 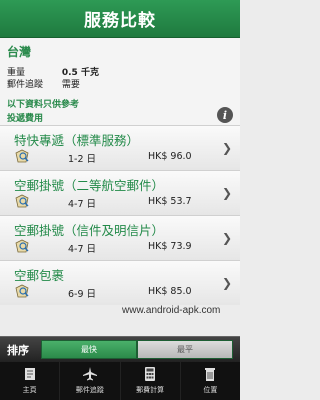 I want to click on sort-cheapest-button: 最平, so click(x=185, y=349).